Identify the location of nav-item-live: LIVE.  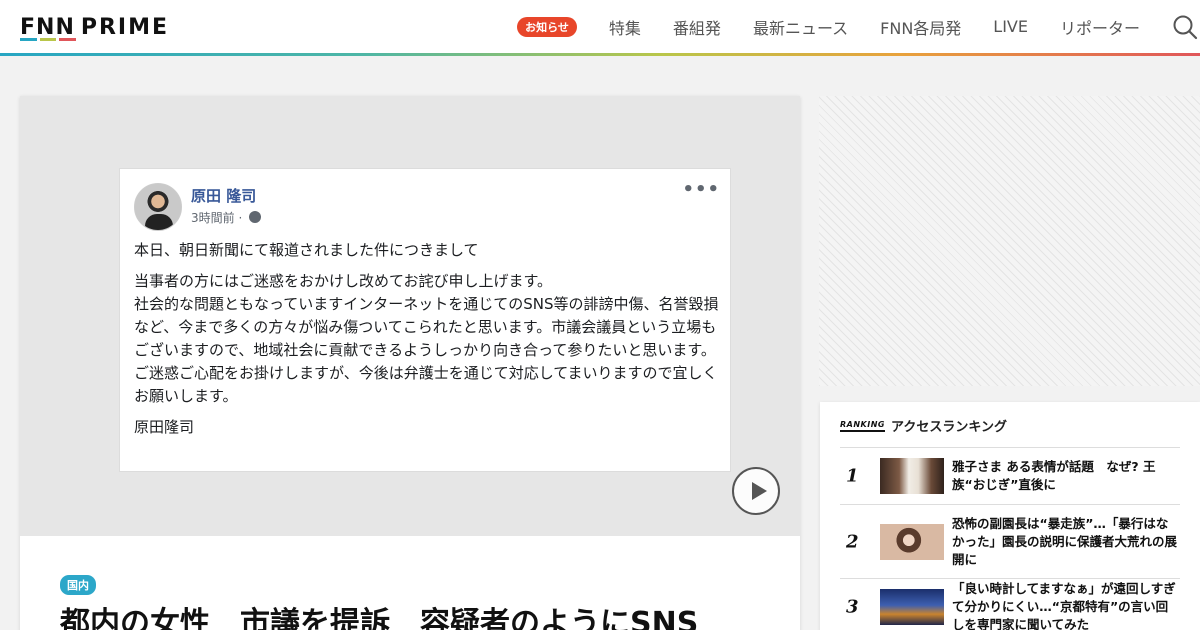
(1010, 26).